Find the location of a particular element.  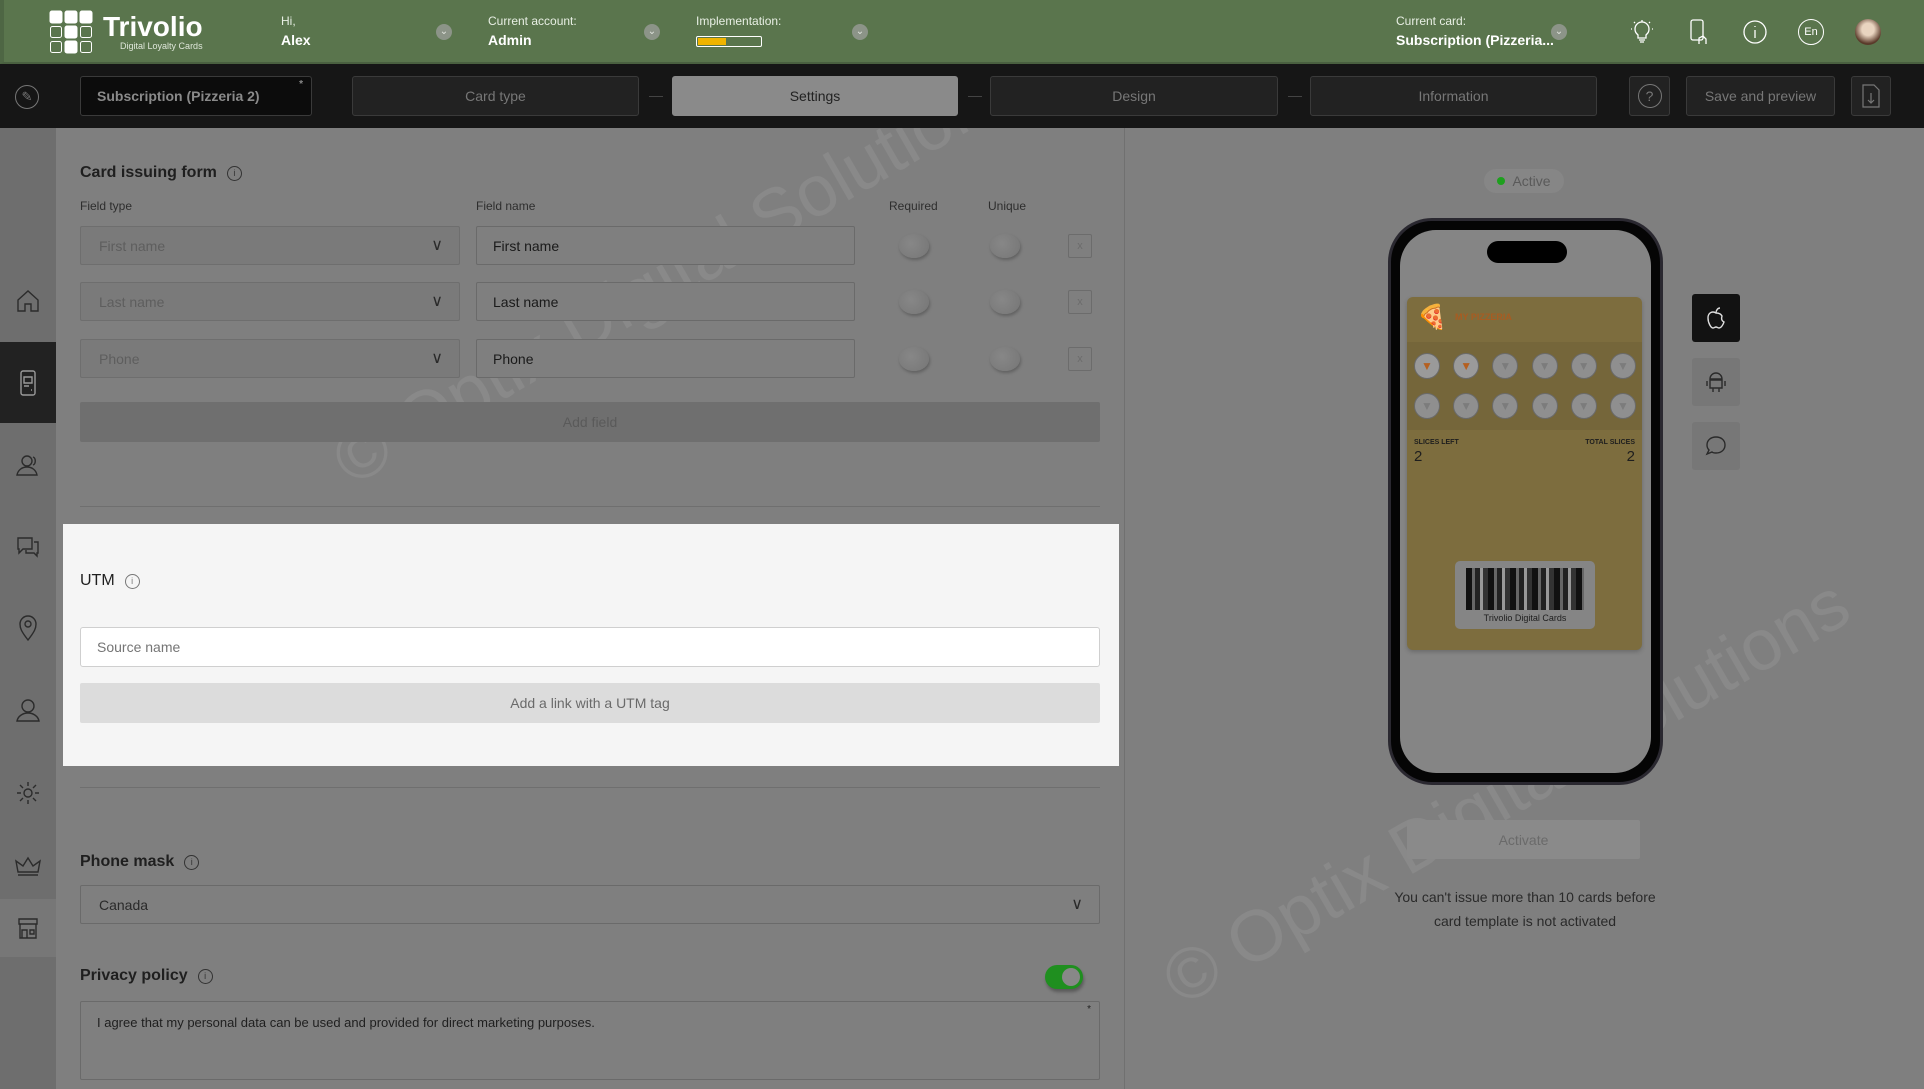

tab-settings: Settings is located at coordinates (815, 96).